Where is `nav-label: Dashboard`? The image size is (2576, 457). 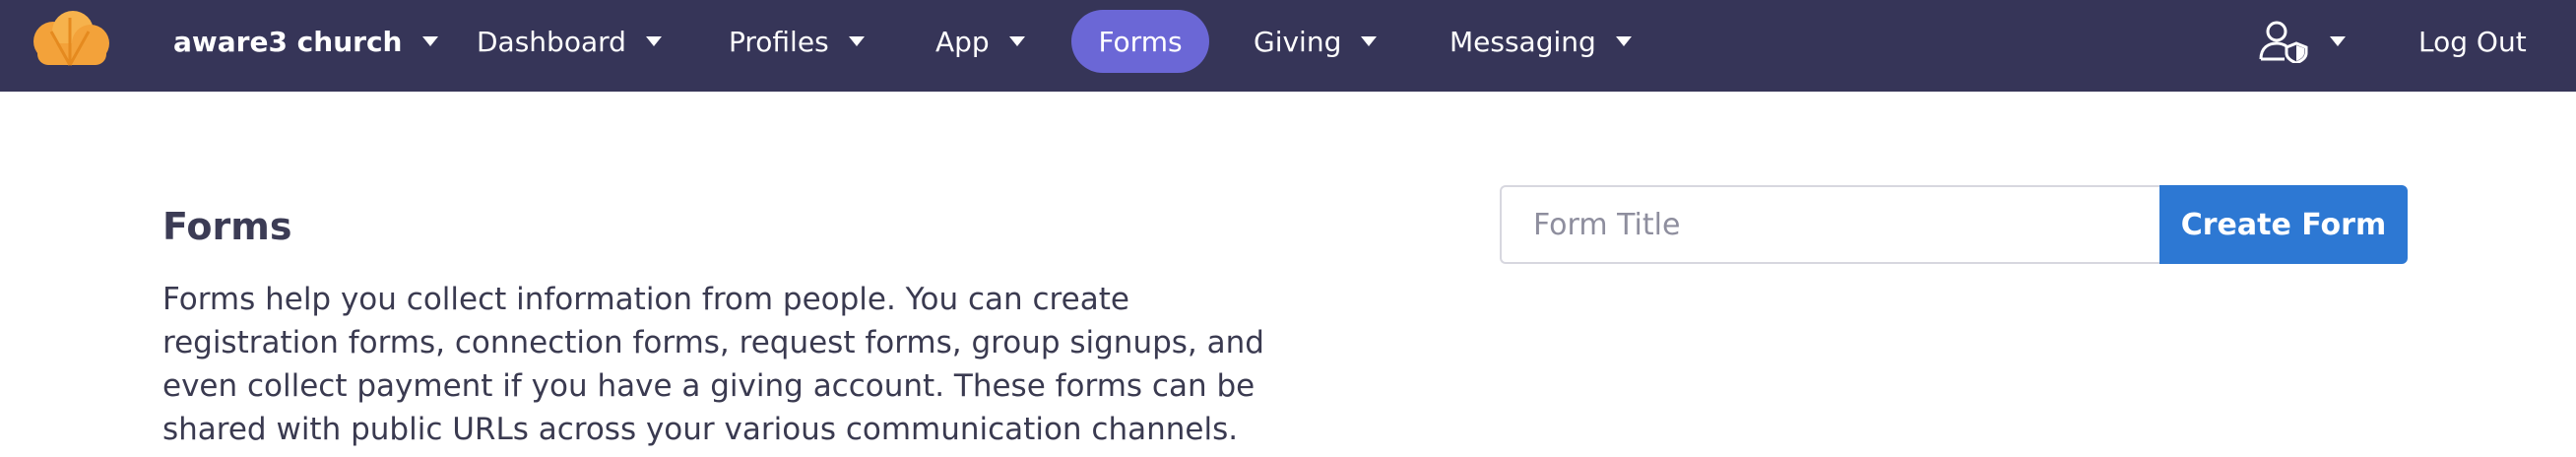
nav-label: Dashboard is located at coordinates (551, 41).